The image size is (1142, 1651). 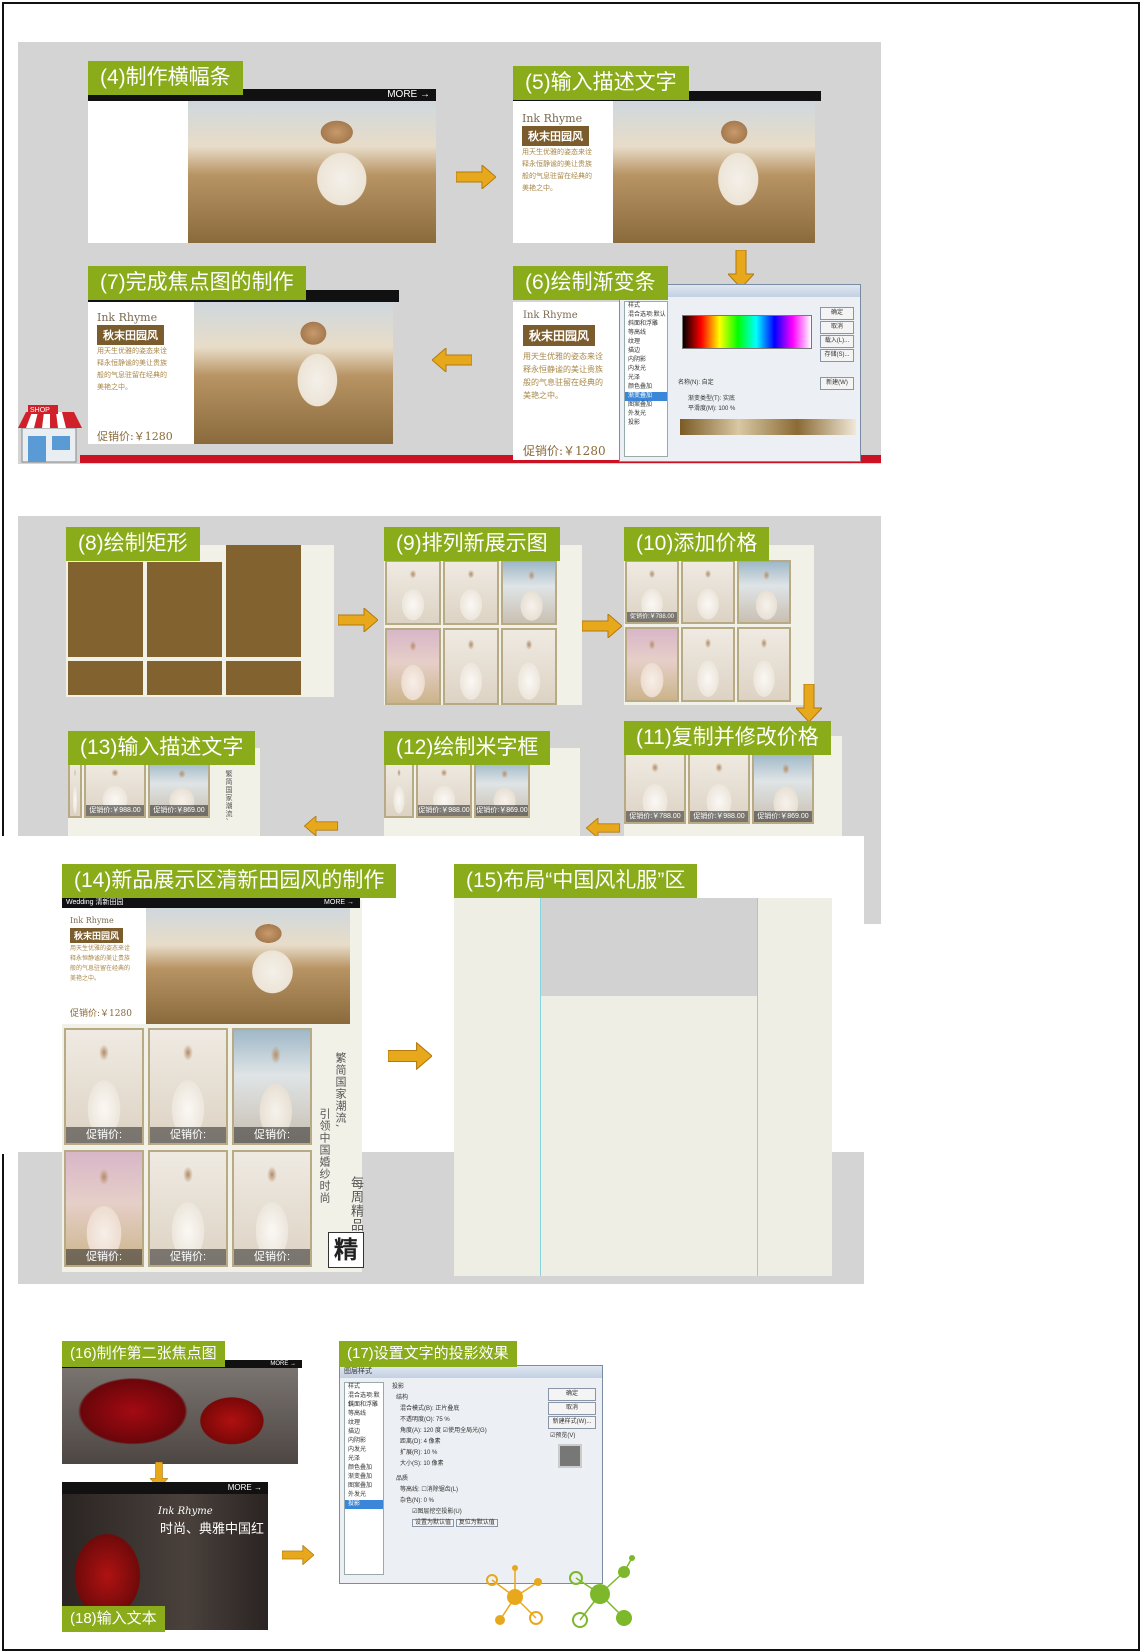 I want to click on grid13-photo-3: 促销价:￥869.00, so click(x=179, y=789).